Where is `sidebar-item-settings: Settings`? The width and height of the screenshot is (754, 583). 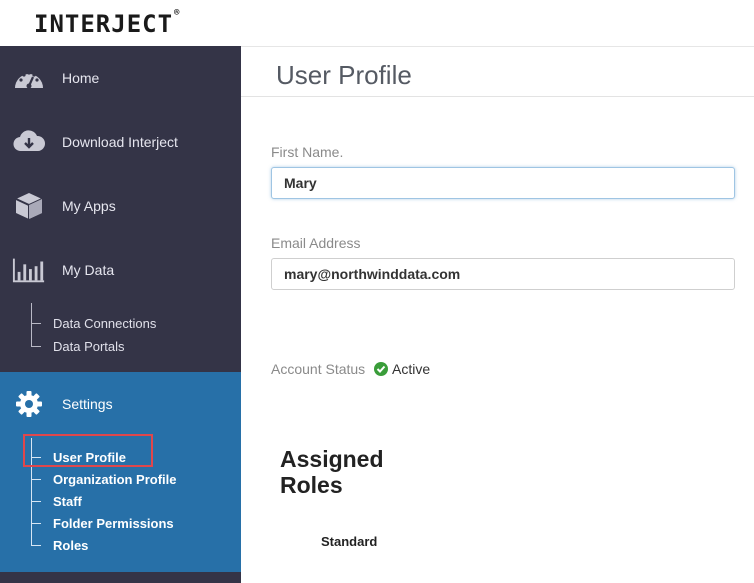 sidebar-item-settings: Settings is located at coordinates (120, 404).